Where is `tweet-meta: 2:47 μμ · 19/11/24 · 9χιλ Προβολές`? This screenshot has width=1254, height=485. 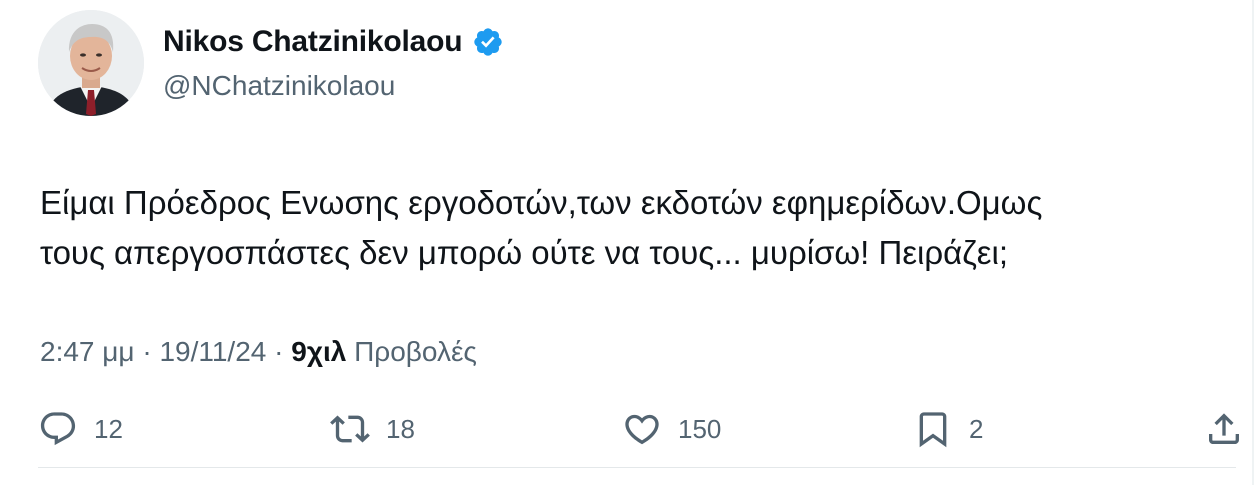 tweet-meta: 2:47 μμ · 19/11/24 · 9χιλ Προβολές is located at coordinates (258, 352).